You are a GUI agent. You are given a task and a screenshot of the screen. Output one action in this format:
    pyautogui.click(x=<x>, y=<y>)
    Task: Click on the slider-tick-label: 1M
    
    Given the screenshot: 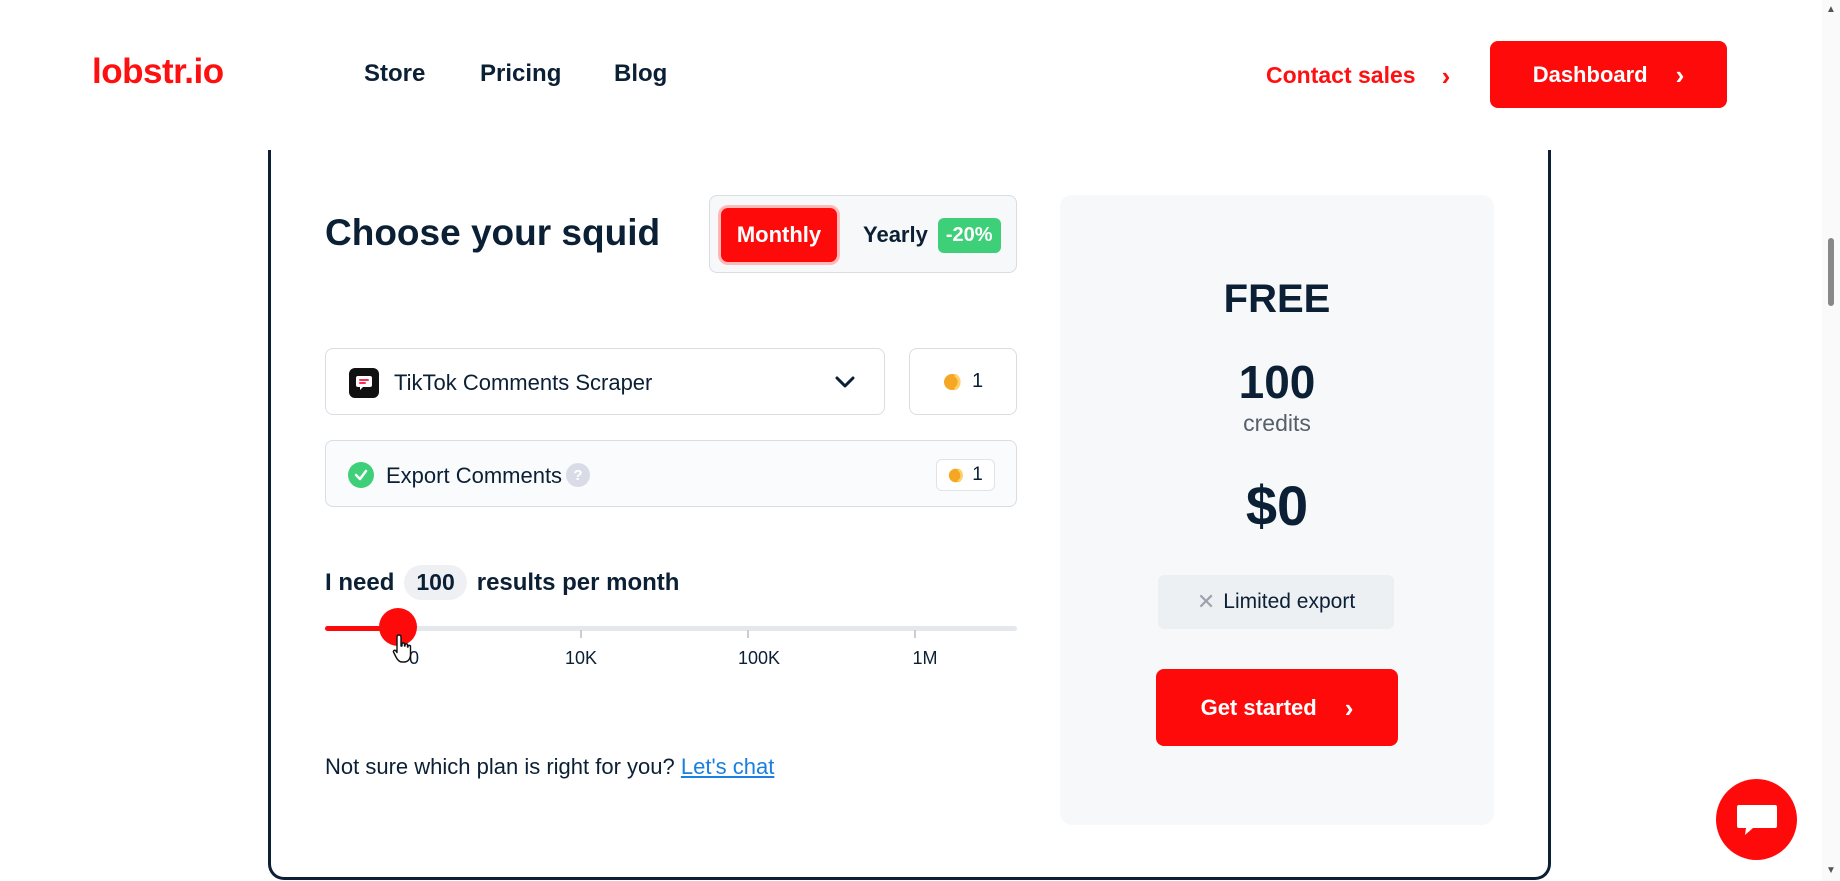 What is the action you would take?
    pyautogui.click(x=925, y=658)
    